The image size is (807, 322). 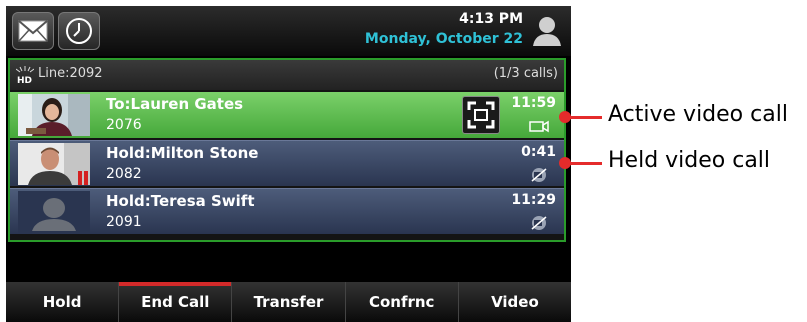 I want to click on call-row-active: To:Lauren Gates 2076 11:59, so click(x=287, y=115).